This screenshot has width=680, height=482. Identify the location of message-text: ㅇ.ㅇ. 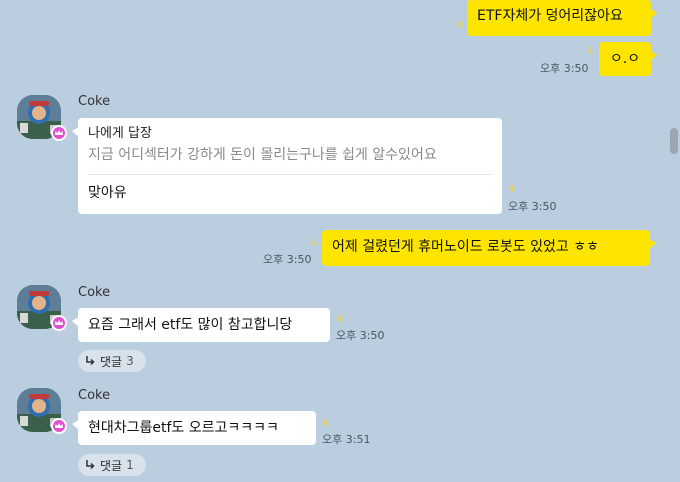
(625, 59).